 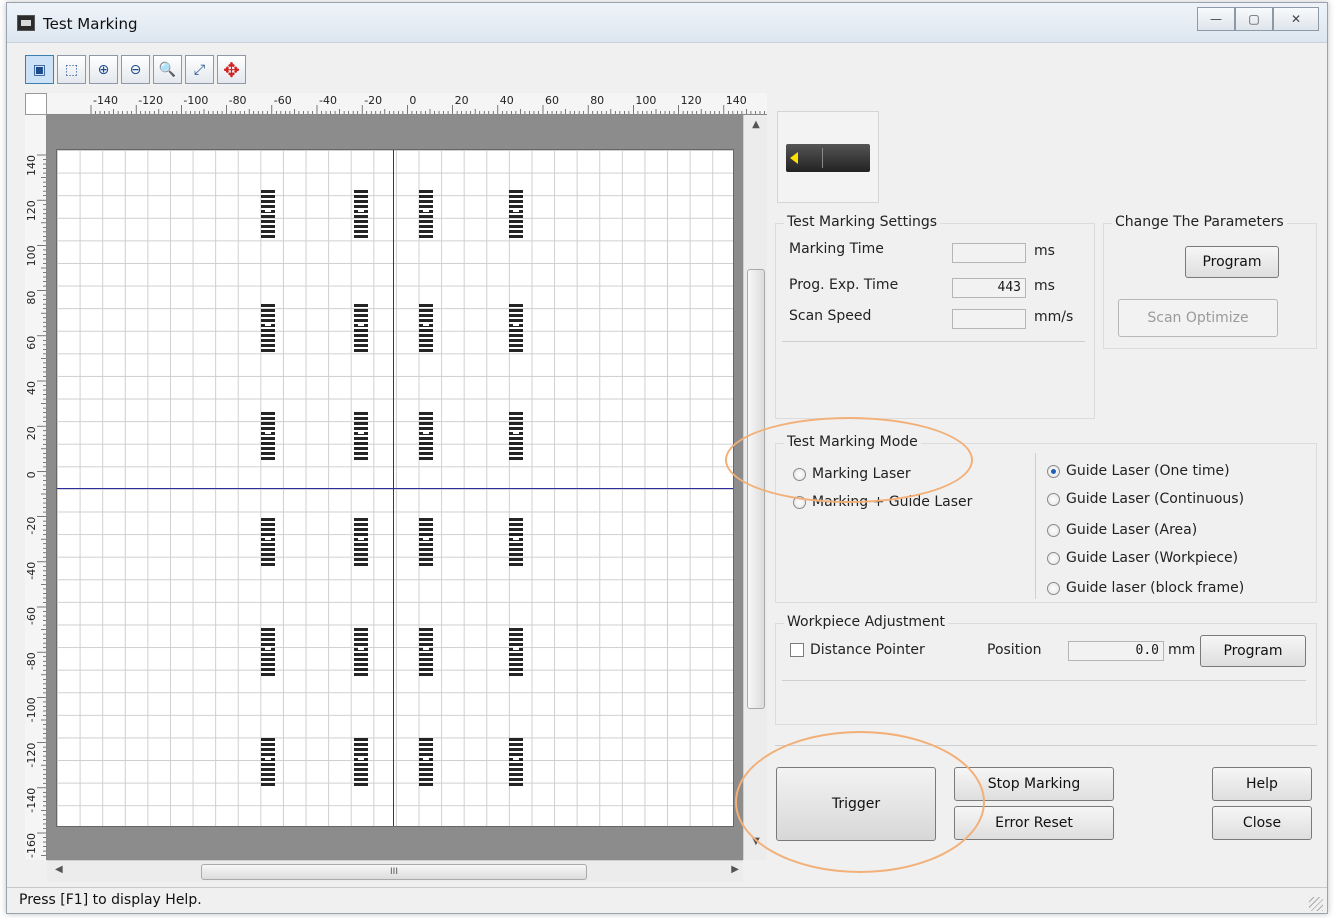 What do you see at coordinates (849, 460) in the screenshot?
I see `mode-highlight-ellipse` at bounding box center [849, 460].